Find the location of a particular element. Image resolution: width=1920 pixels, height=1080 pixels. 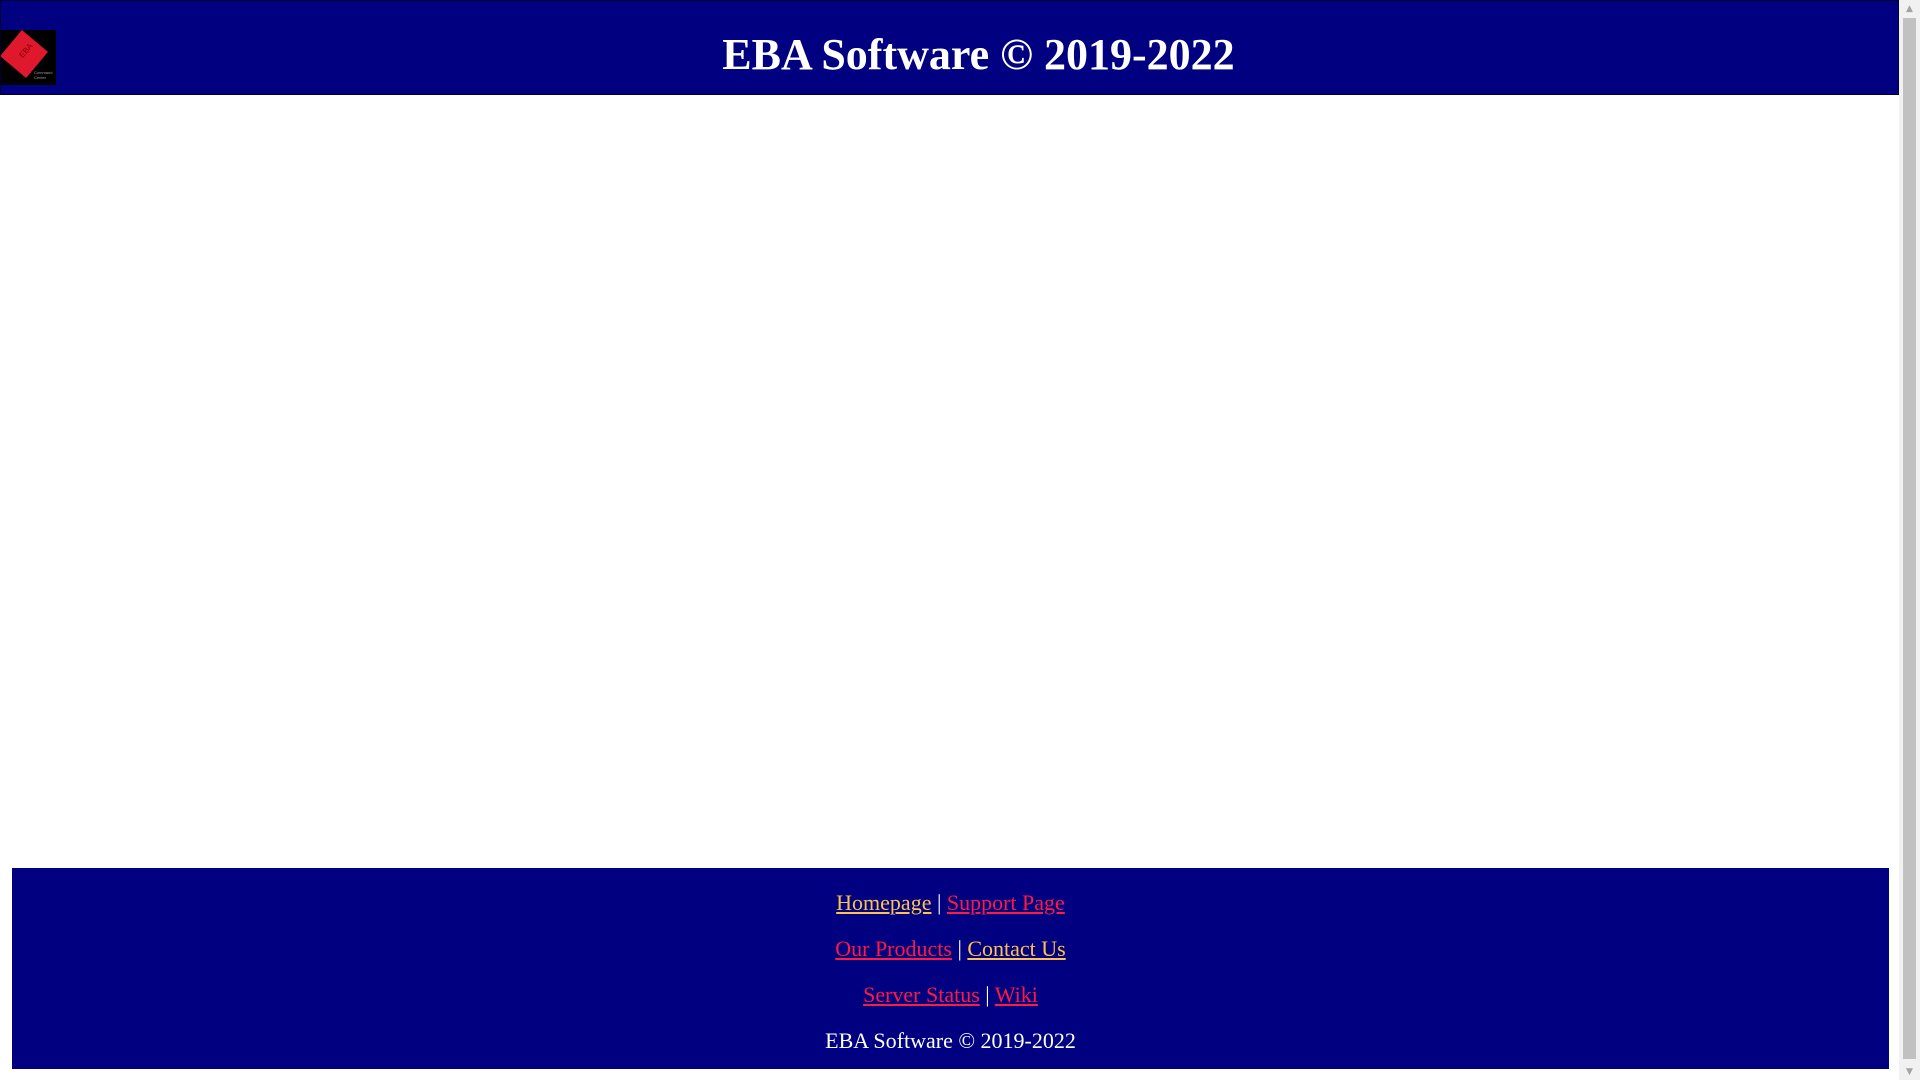

footer-copyright: EBA Software © 2019-2022 is located at coordinates (950, 1040).